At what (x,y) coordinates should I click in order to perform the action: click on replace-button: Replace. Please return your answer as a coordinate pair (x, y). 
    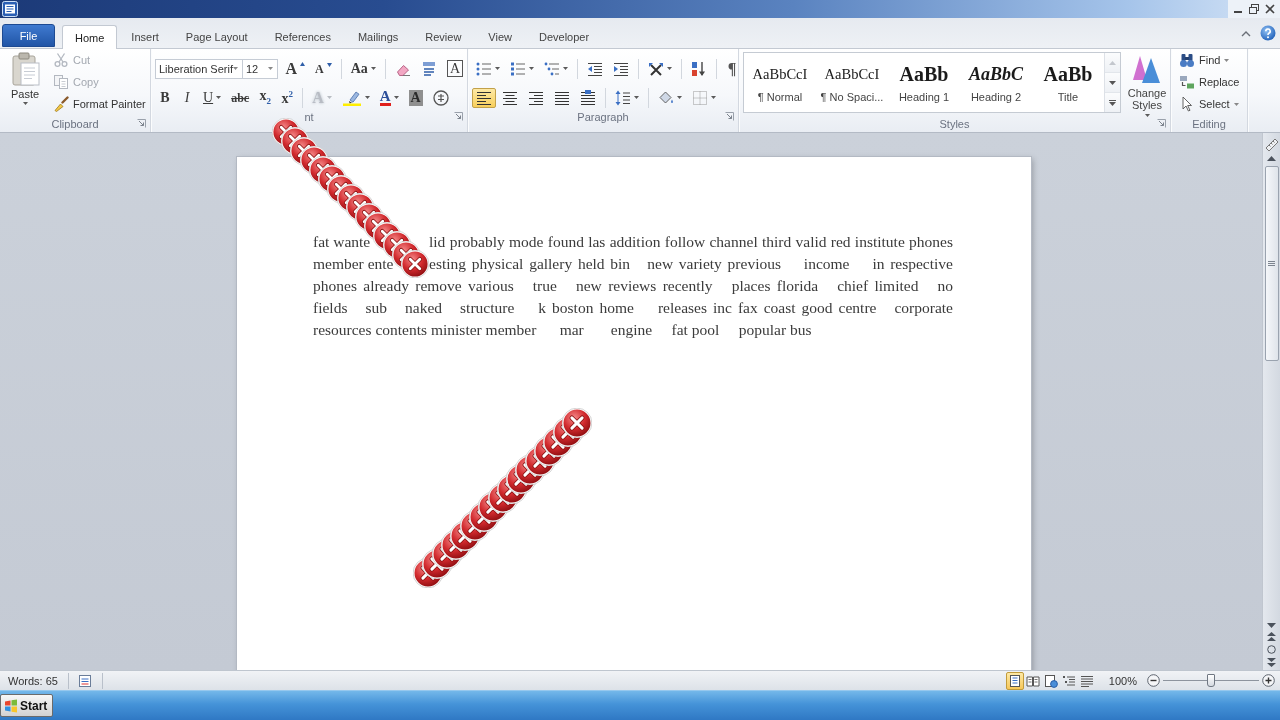
    Looking at the image, I should click on (1209, 82).